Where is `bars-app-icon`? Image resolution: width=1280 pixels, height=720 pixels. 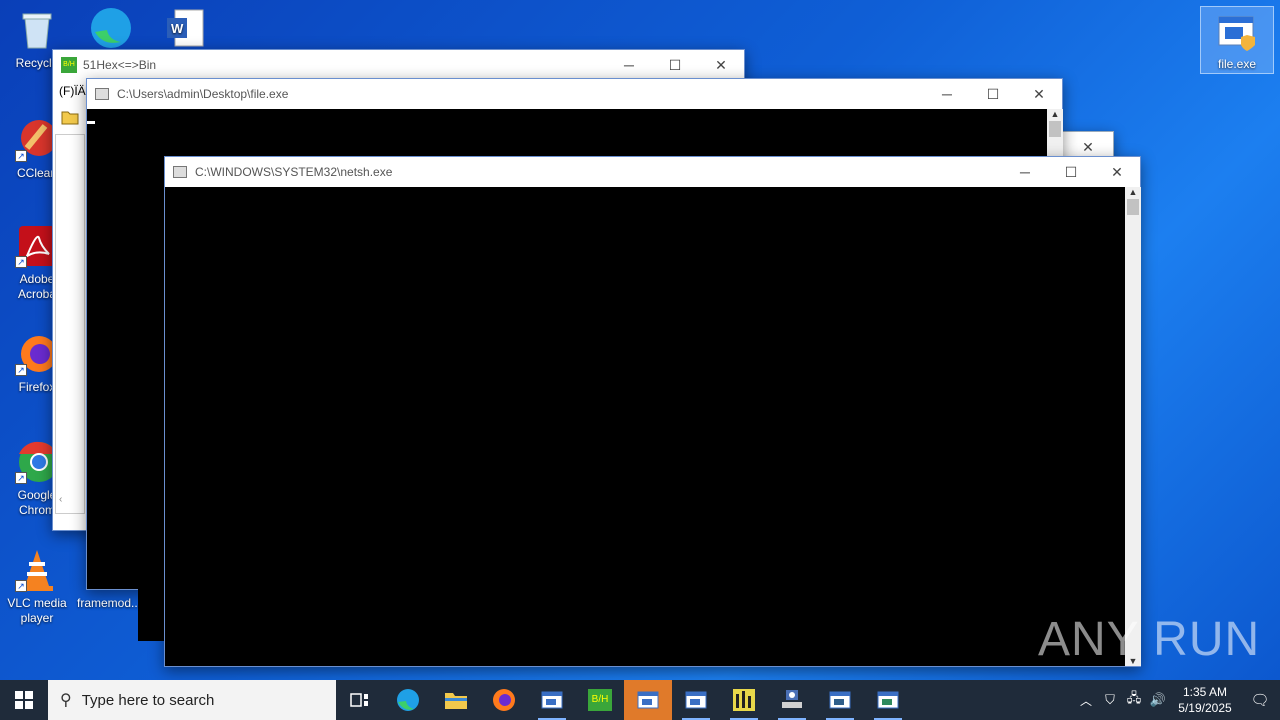 bars-app-icon is located at coordinates (744, 700).